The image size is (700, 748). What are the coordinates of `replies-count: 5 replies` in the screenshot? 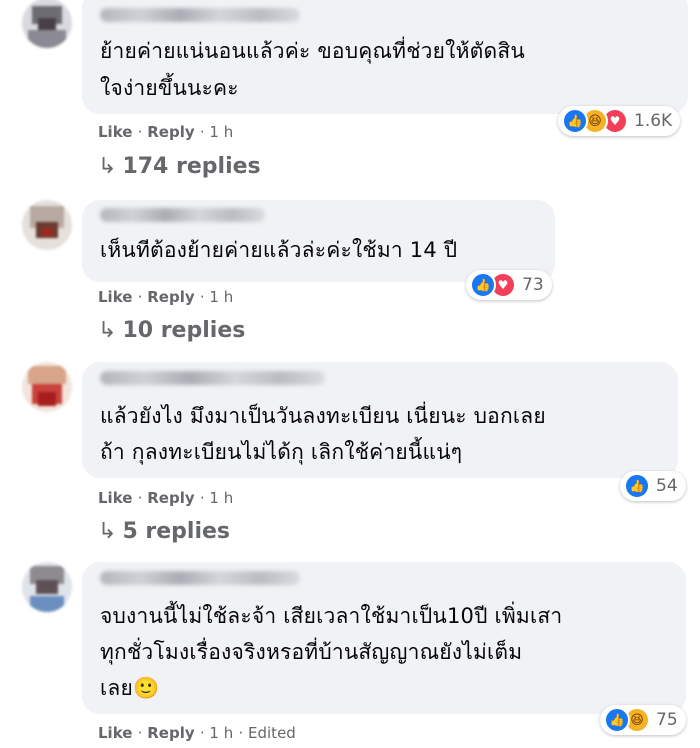 It's located at (176, 531).